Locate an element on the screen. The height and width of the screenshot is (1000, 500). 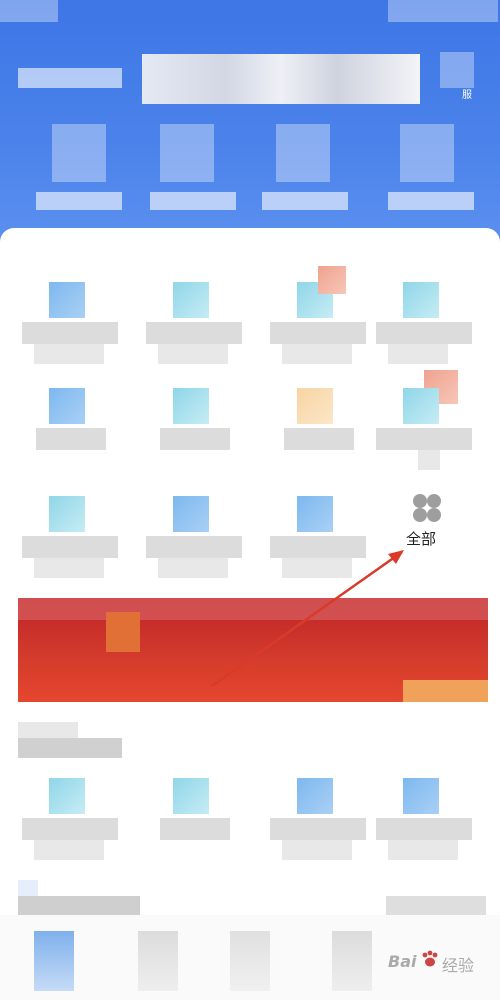
section-more-link is located at coordinates (436, 906).